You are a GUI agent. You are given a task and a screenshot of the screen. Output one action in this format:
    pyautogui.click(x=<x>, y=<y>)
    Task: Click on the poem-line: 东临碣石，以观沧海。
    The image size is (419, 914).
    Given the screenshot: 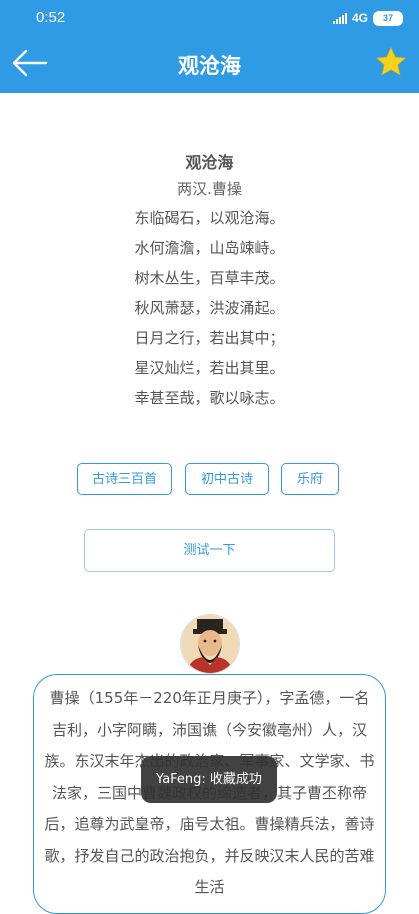 What is the action you would take?
    pyautogui.click(x=209, y=218)
    